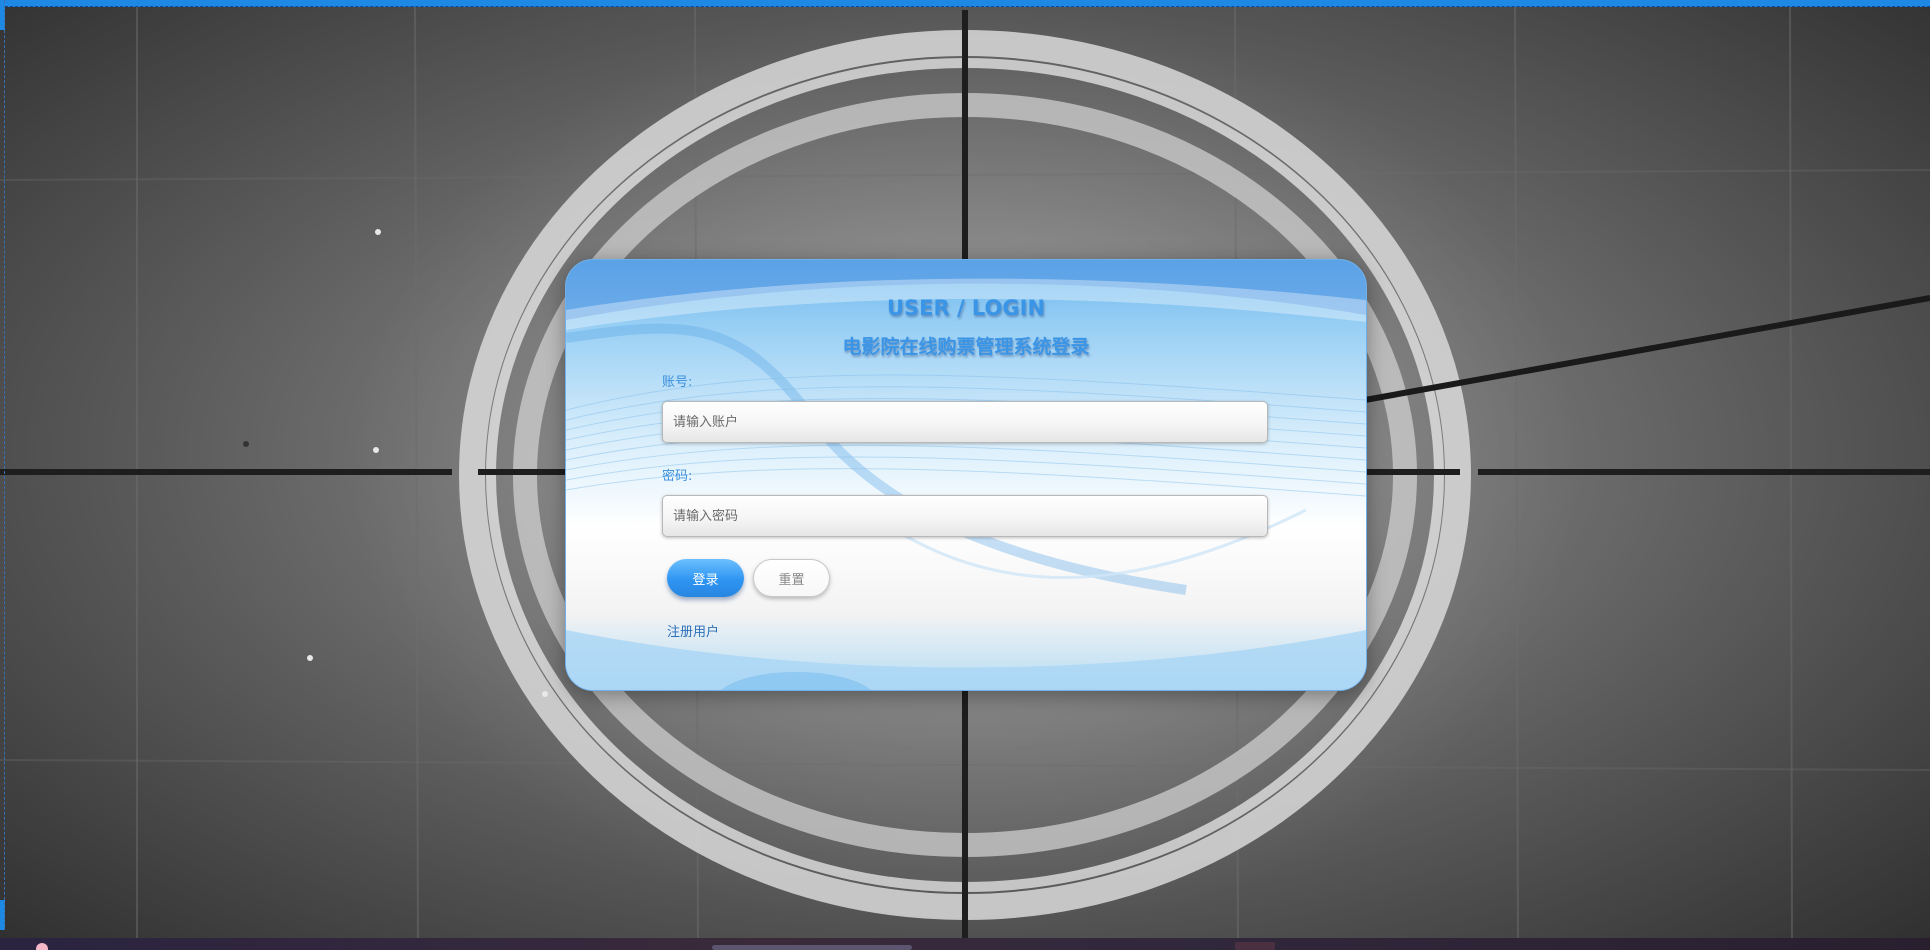 The image size is (1930, 950). What do you see at coordinates (791, 578) in the screenshot?
I see `reset-button: 重置` at bounding box center [791, 578].